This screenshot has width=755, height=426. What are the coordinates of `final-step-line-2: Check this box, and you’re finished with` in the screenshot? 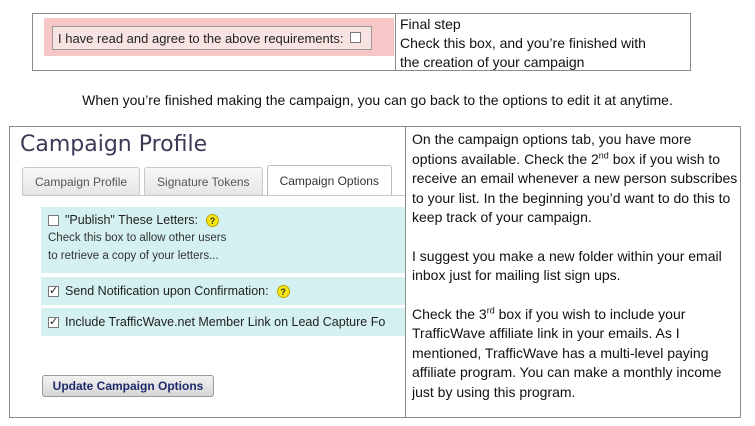 It's located at (523, 43).